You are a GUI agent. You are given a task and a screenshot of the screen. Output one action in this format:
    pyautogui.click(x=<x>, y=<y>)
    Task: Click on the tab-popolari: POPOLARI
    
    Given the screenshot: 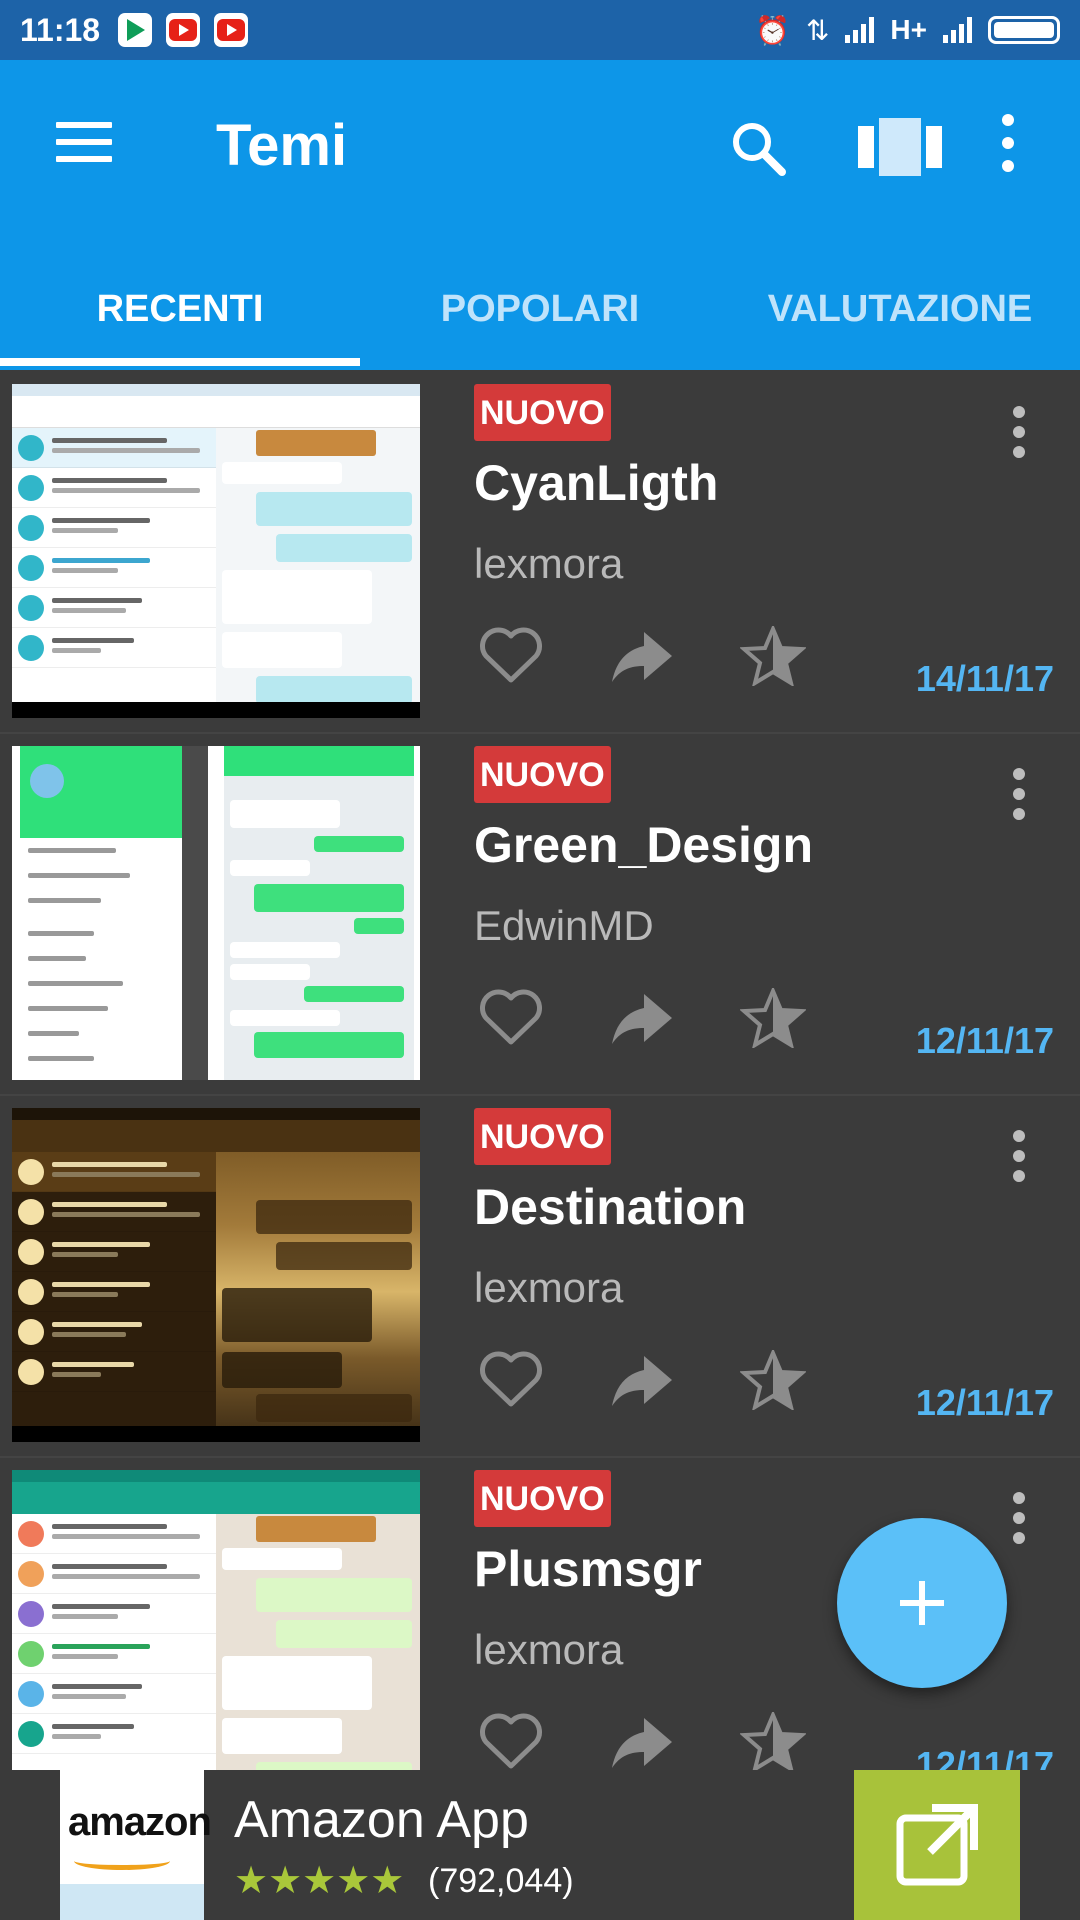 What is the action you would take?
    pyautogui.click(x=540, y=320)
    